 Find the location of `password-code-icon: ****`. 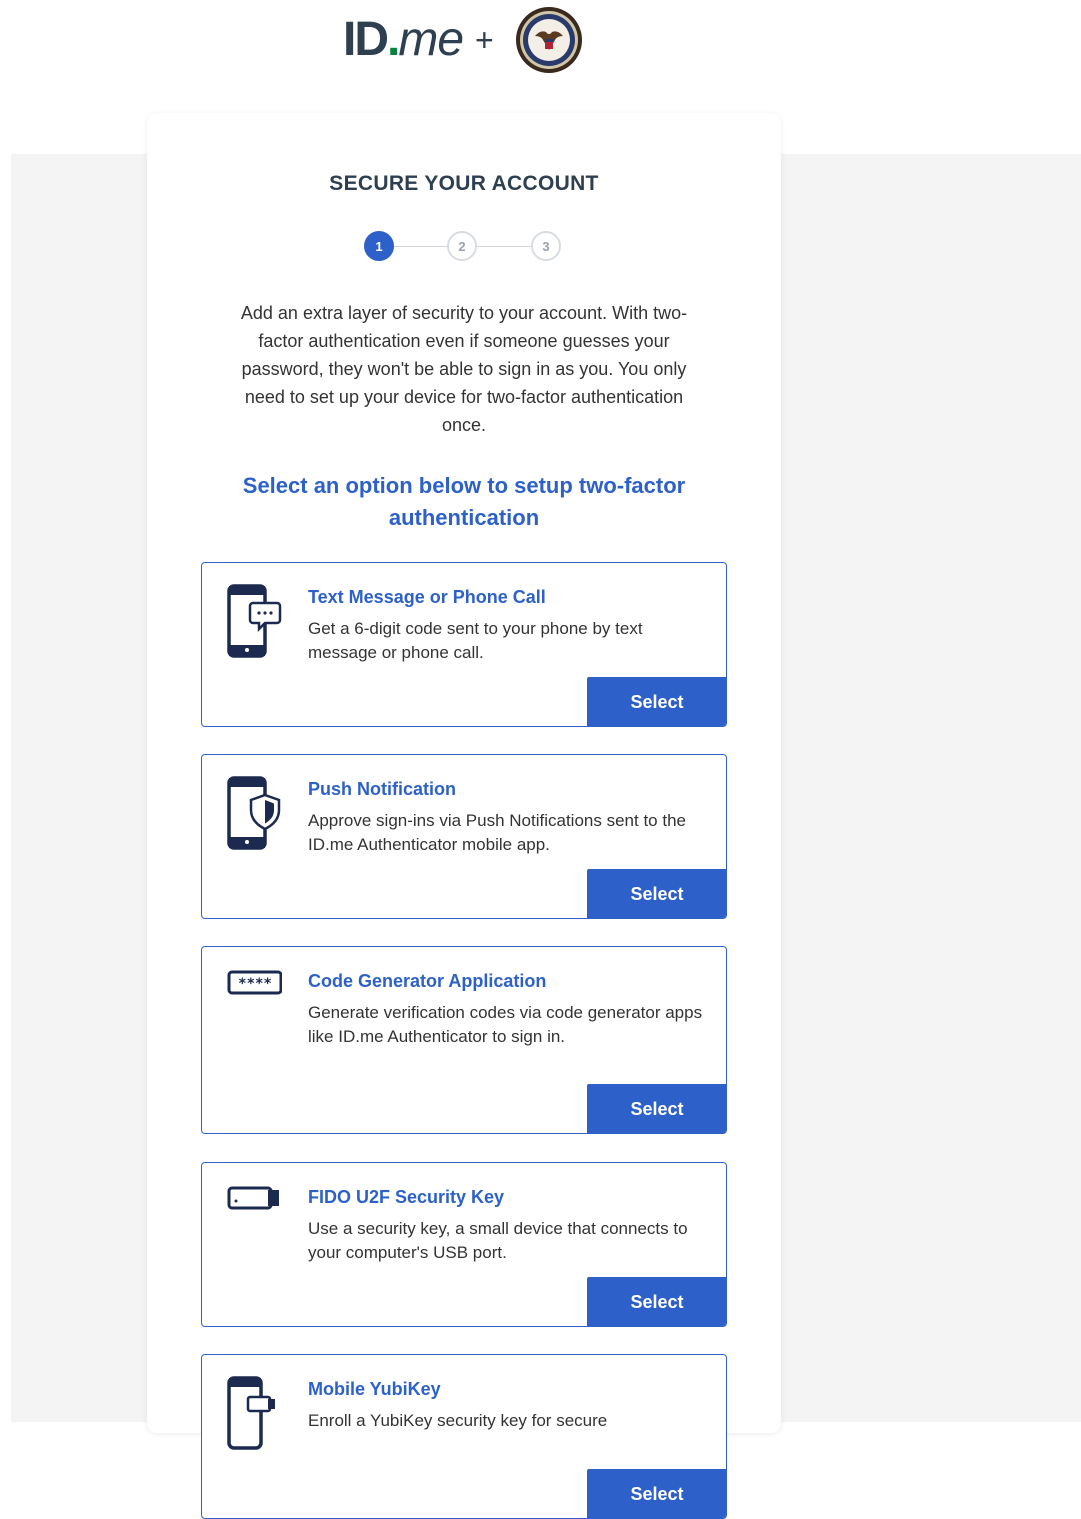

password-code-icon: **** is located at coordinates (254, 982).